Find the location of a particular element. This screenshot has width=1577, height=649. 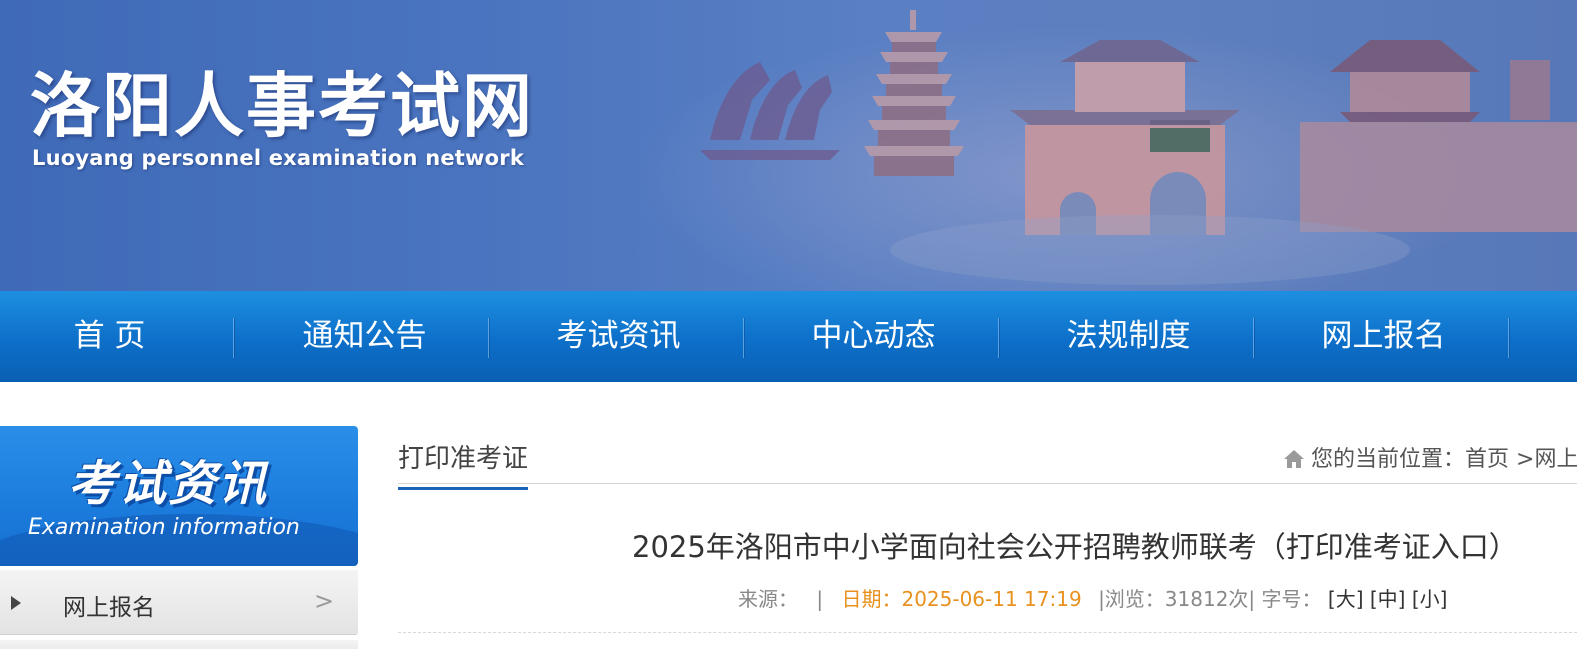

breadcrumb-rest: >网上 is located at coordinates (1543, 459).